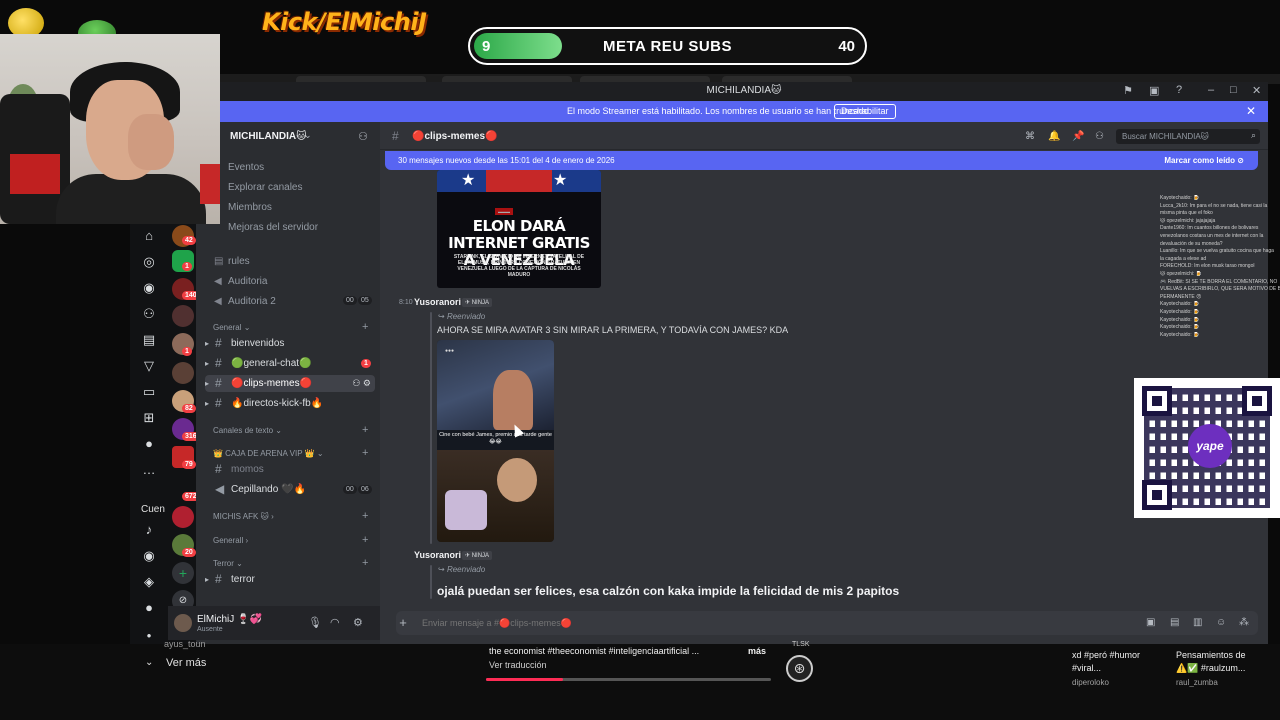  I want to click on username: ElMichiJ 🍷💞, so click(229, 619).